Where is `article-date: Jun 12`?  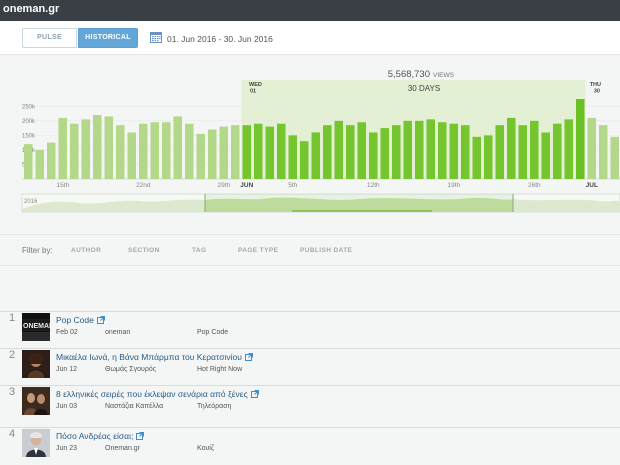 article-date: Jun 12 is located at coordinates (67, 369).